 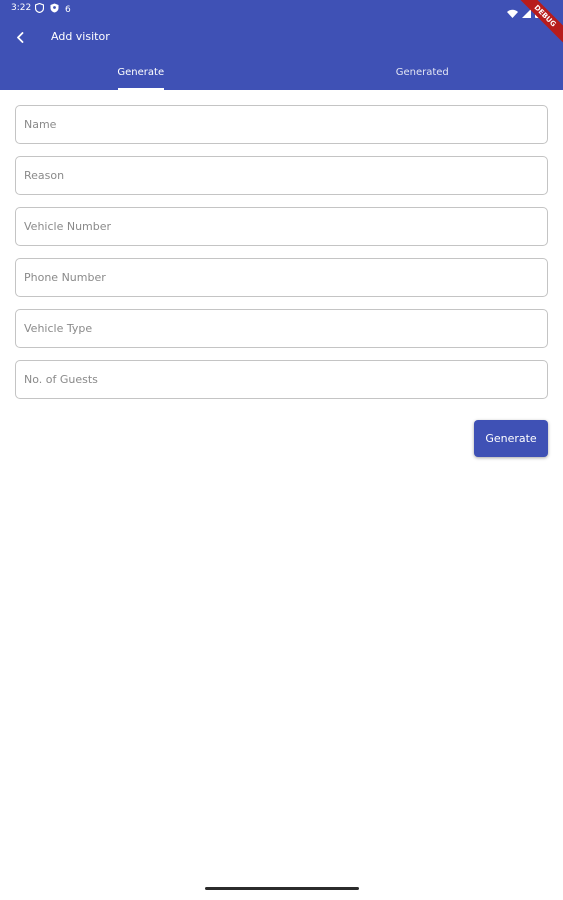 I want to click on vehicle-number-field, so click(x=281, y=226).